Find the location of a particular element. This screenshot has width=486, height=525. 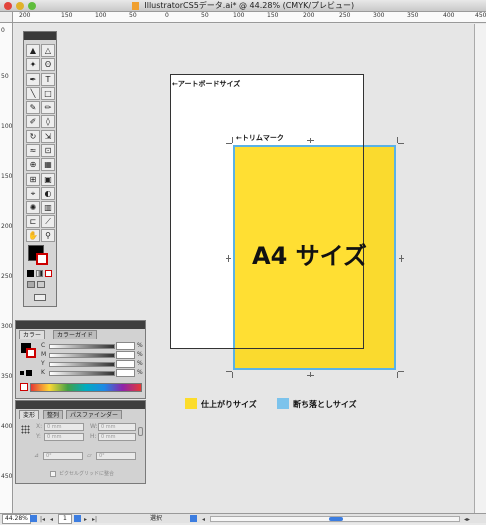

minimize-window-button is located at coordinates (20, 6).